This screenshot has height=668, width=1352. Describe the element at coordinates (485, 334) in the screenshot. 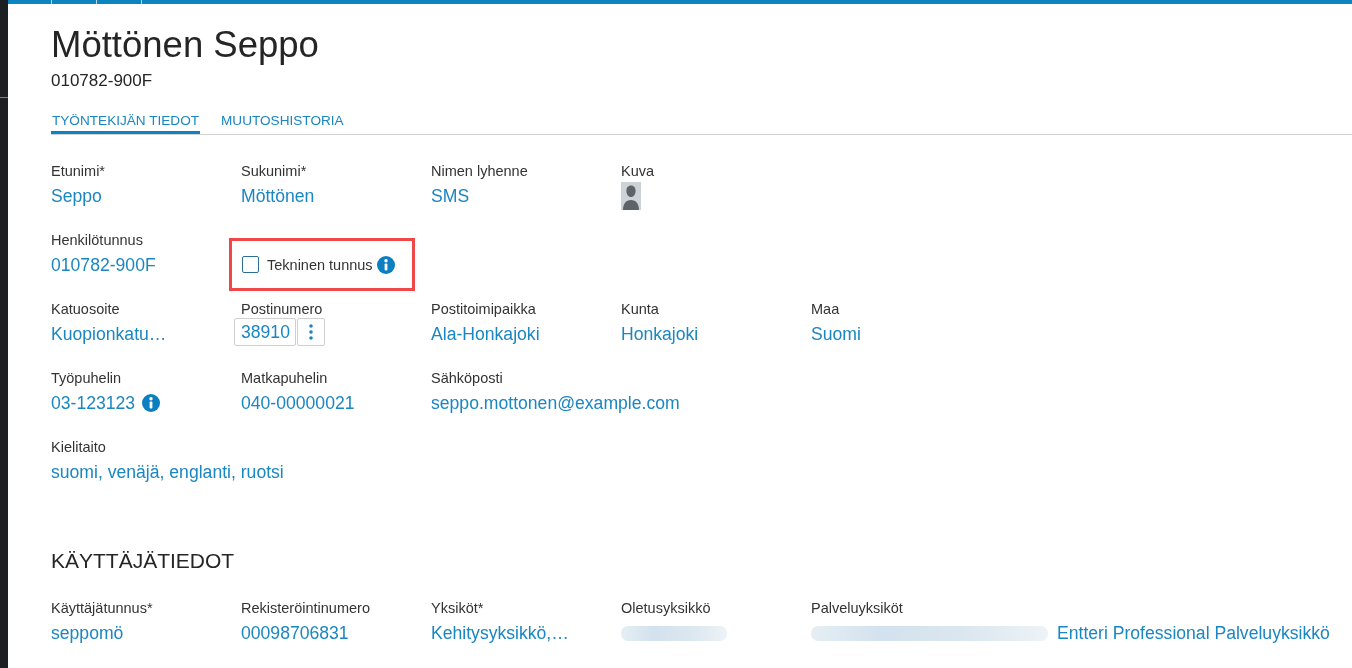

I see `field-value: Ala-Honkajoki` at that location.